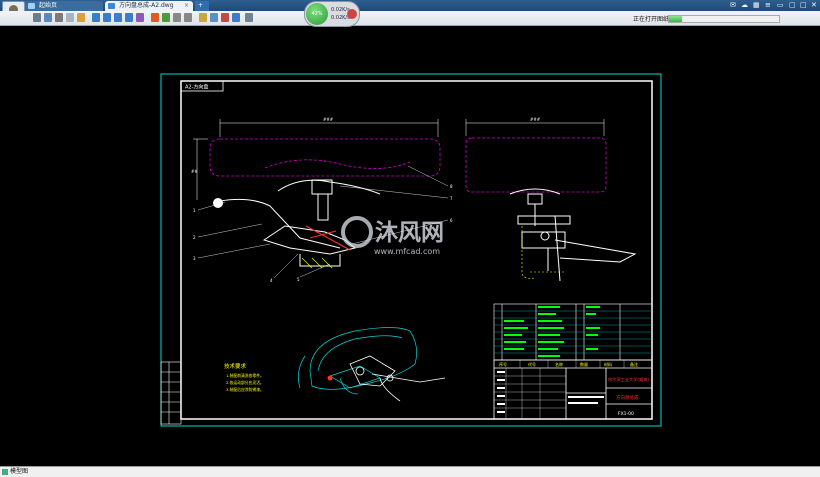 This screenshot has width=820, height=477. What do you see at coordinates (202, 6) in the screenshot?
I see `new-tab-button: +` at bounding box center [202, 6].